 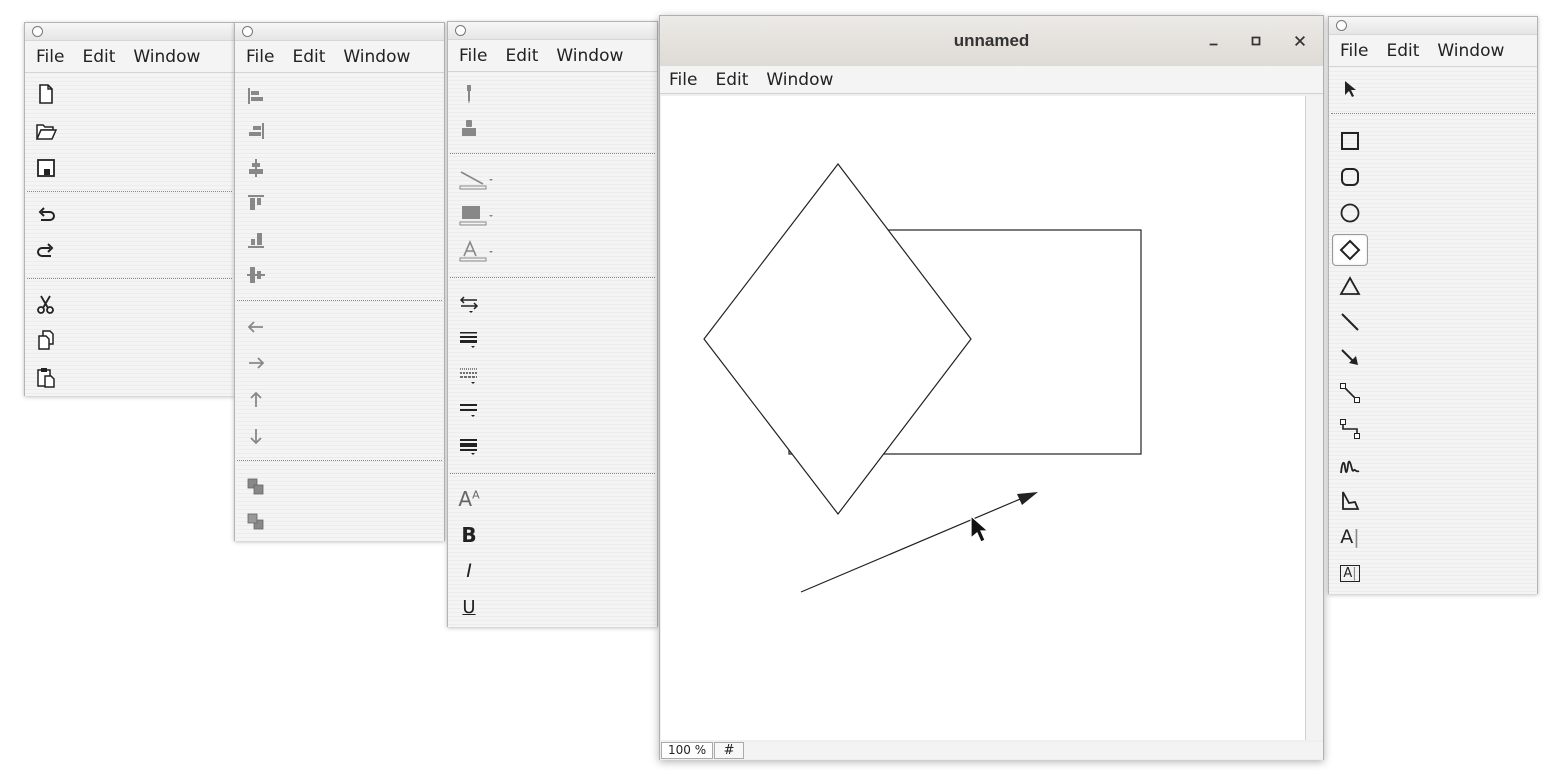 What do you see at coordinates (913, 544) in the screenshot?
I see `arrow-line-figure` at bounding box center [913, 544].